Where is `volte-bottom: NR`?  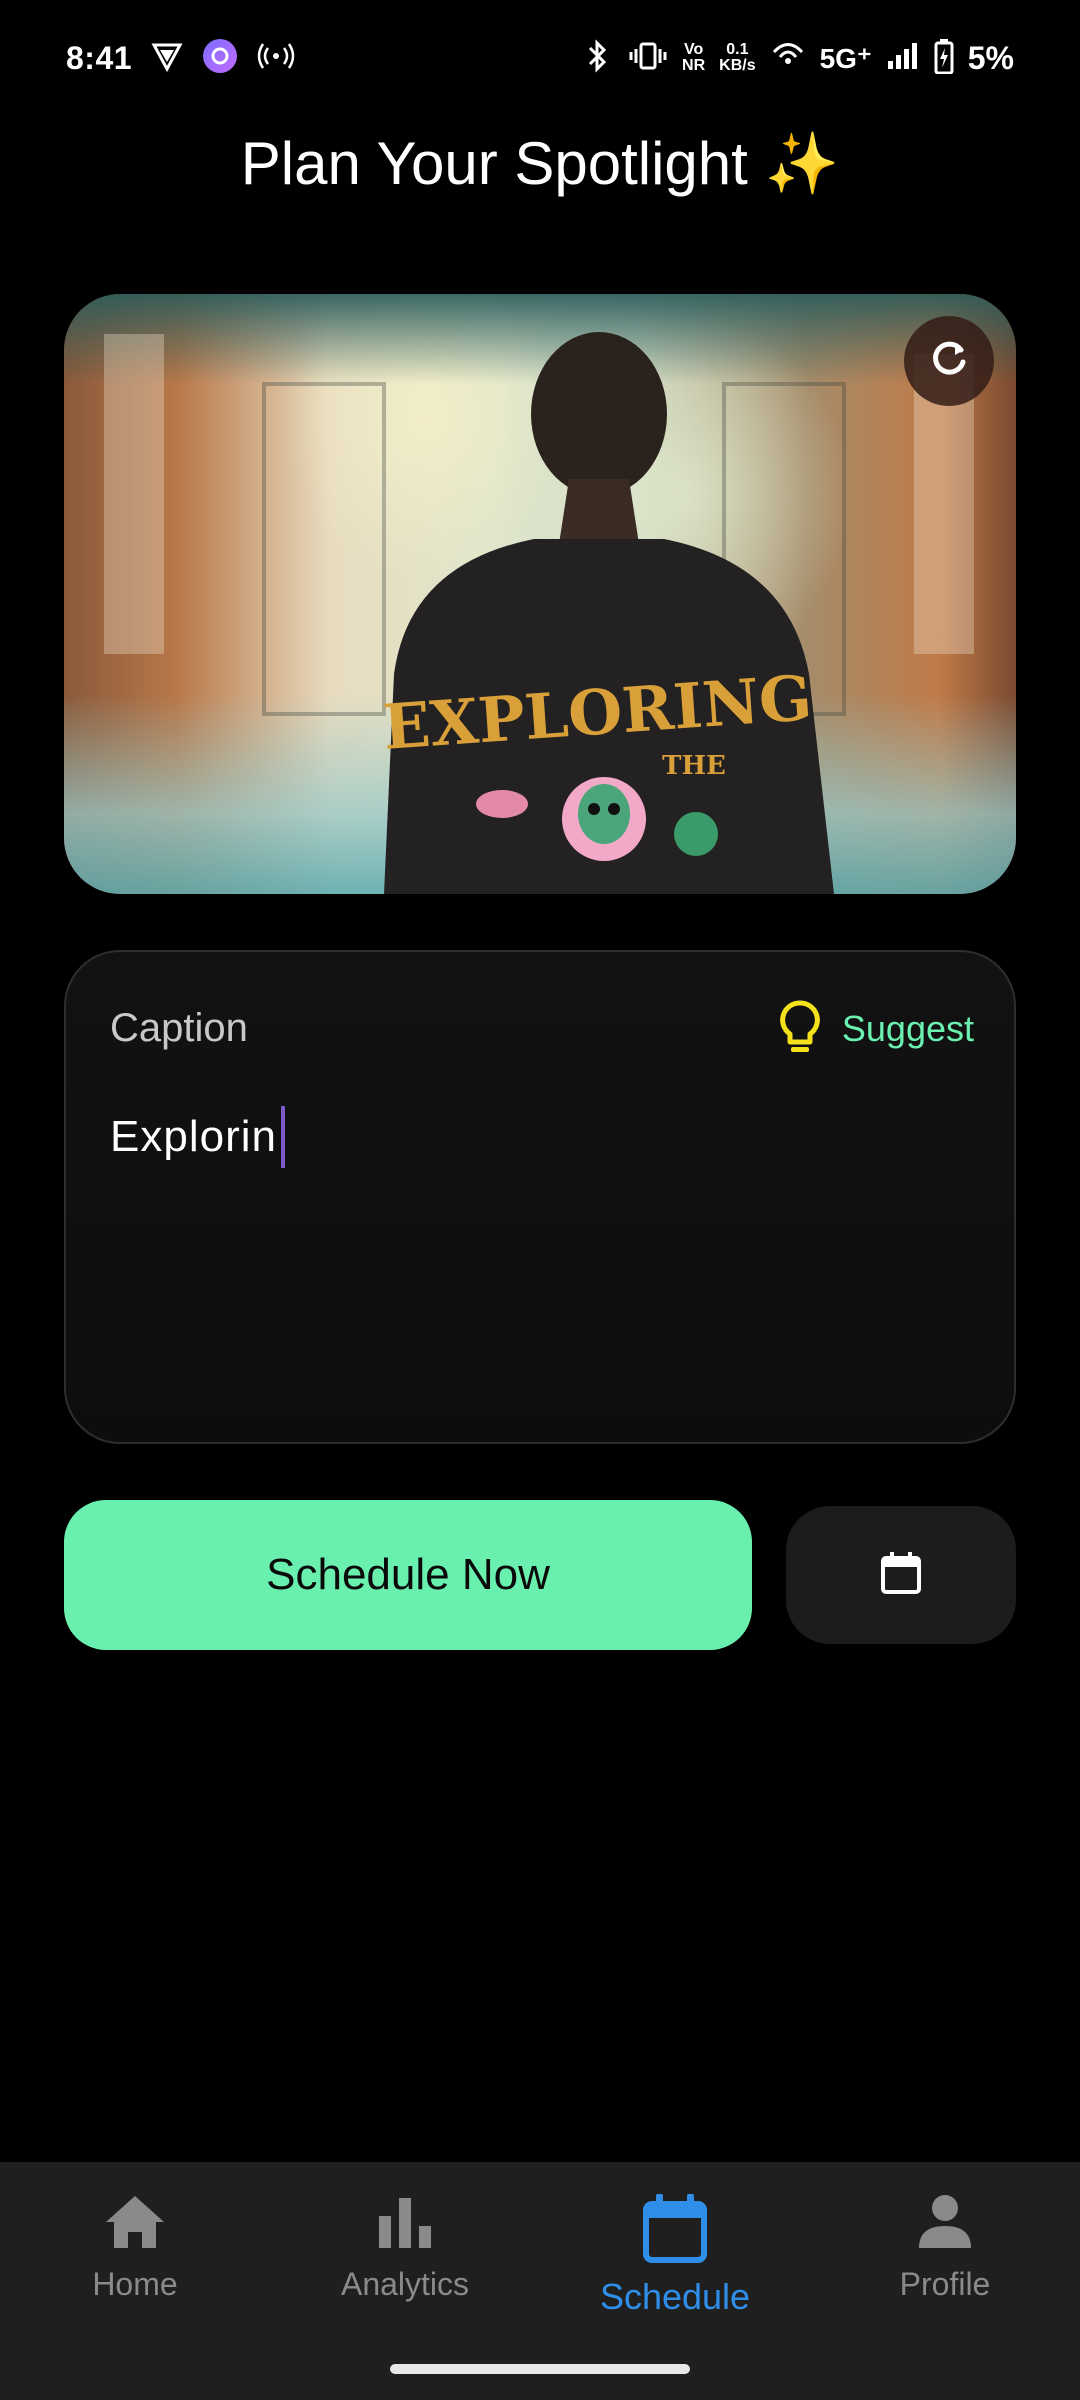 volte-bottom: NR is located at coordinates (694, 65).